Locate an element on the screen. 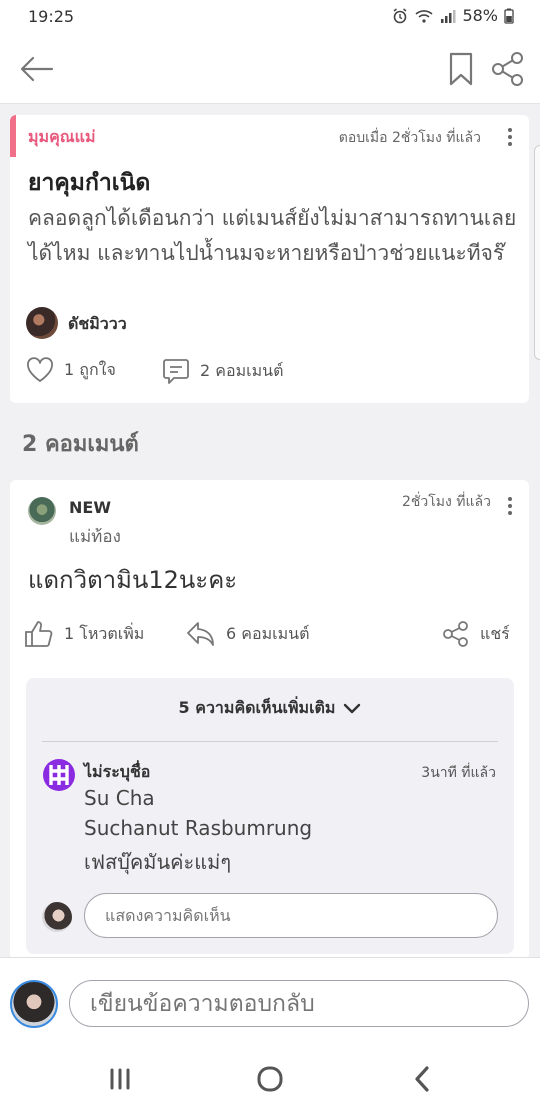 Image resolution: width=540 pixels, height=1110 pixels. back-button is located at coordinates (37, 69).